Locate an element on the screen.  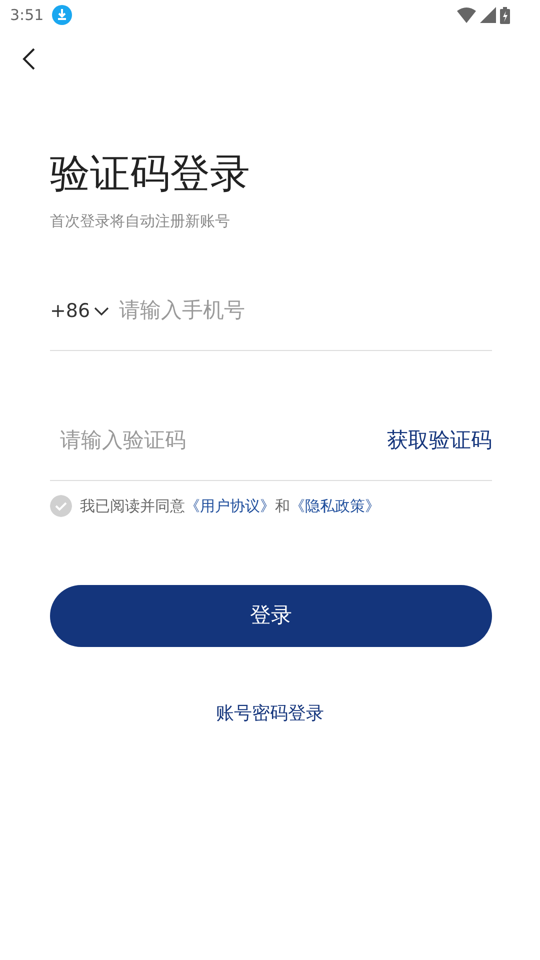
back-icon is located at coordinates (29, 59).